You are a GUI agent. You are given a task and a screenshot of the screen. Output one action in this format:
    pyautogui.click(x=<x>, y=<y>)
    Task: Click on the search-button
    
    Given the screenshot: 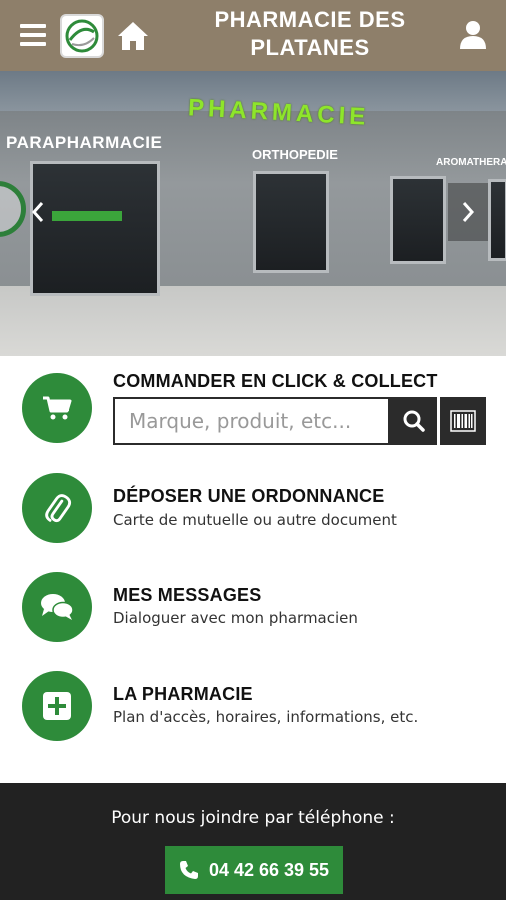 What is the action you would take?
    pyautogui.click(x=413, y=421)
    